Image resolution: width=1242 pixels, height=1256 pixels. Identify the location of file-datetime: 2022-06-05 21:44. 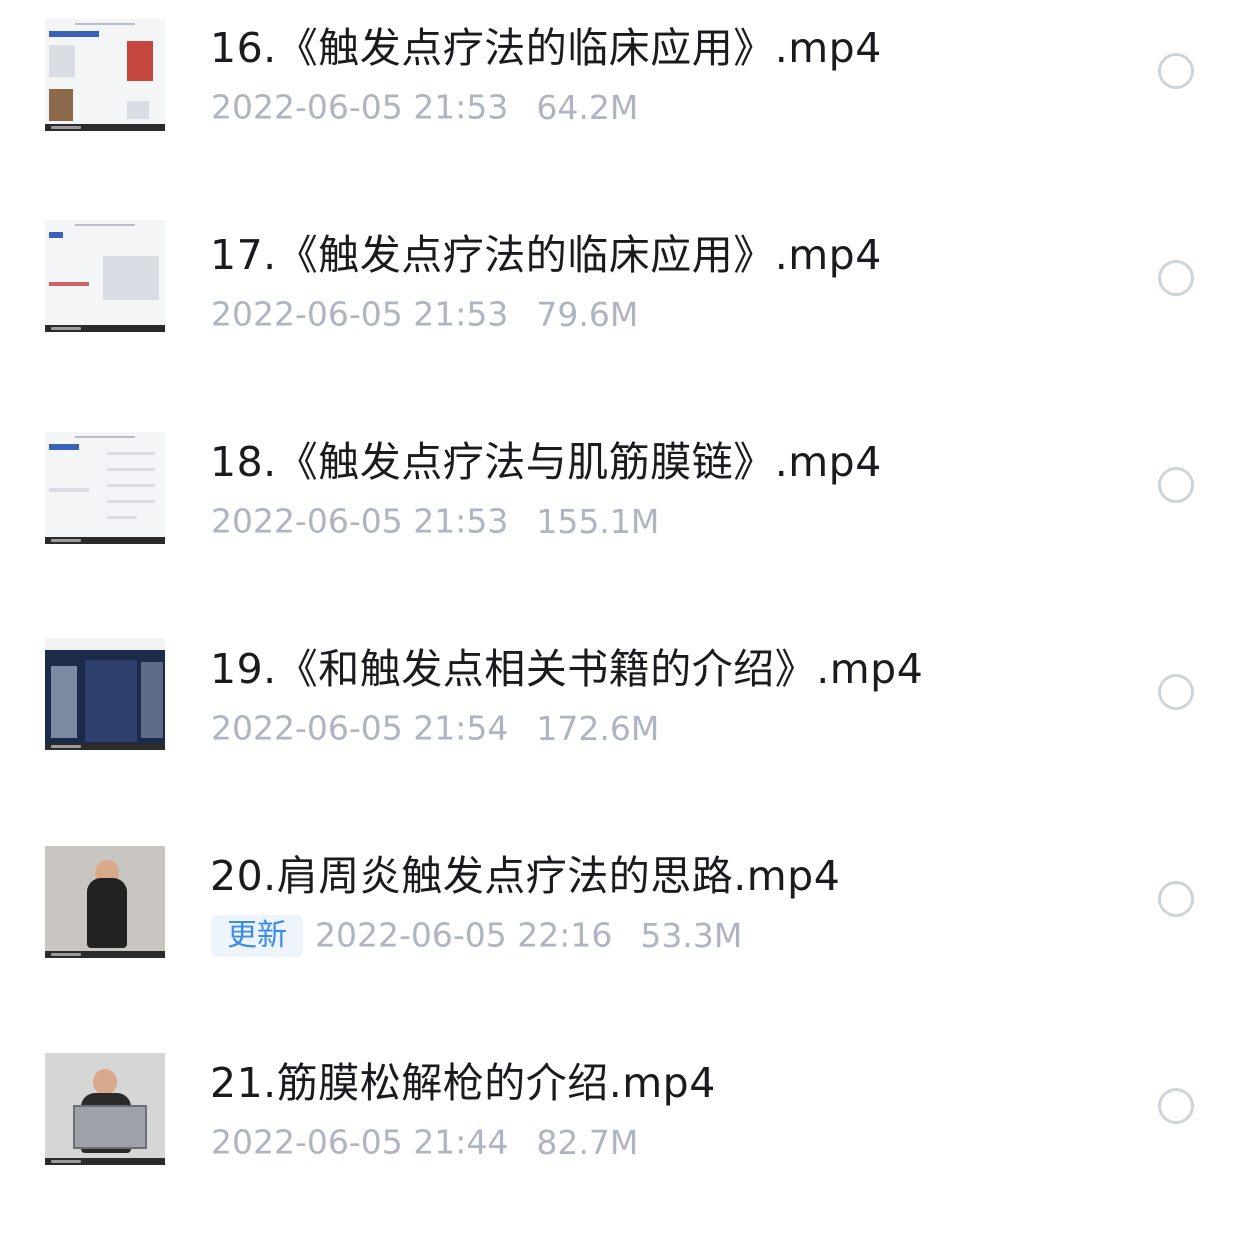
(360, 1142).